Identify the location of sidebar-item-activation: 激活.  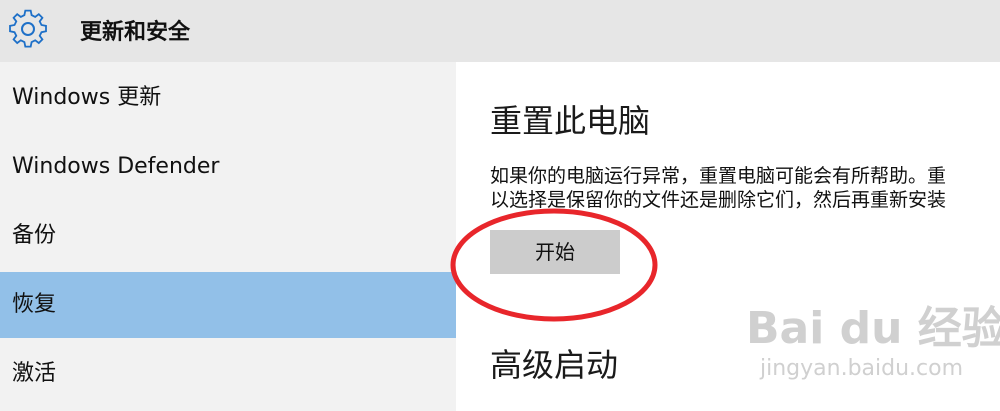
(228, 374).